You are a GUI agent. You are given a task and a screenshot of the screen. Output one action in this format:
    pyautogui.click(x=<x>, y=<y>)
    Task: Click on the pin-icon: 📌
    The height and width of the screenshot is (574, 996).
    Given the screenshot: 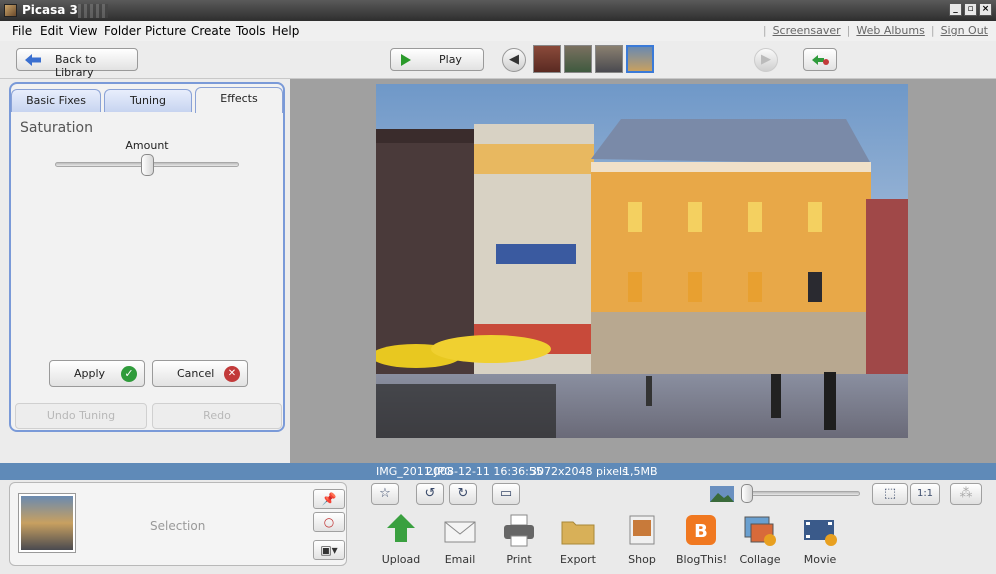 What is the action you would take?
    pyautogui.click(x=329, y=499)
    